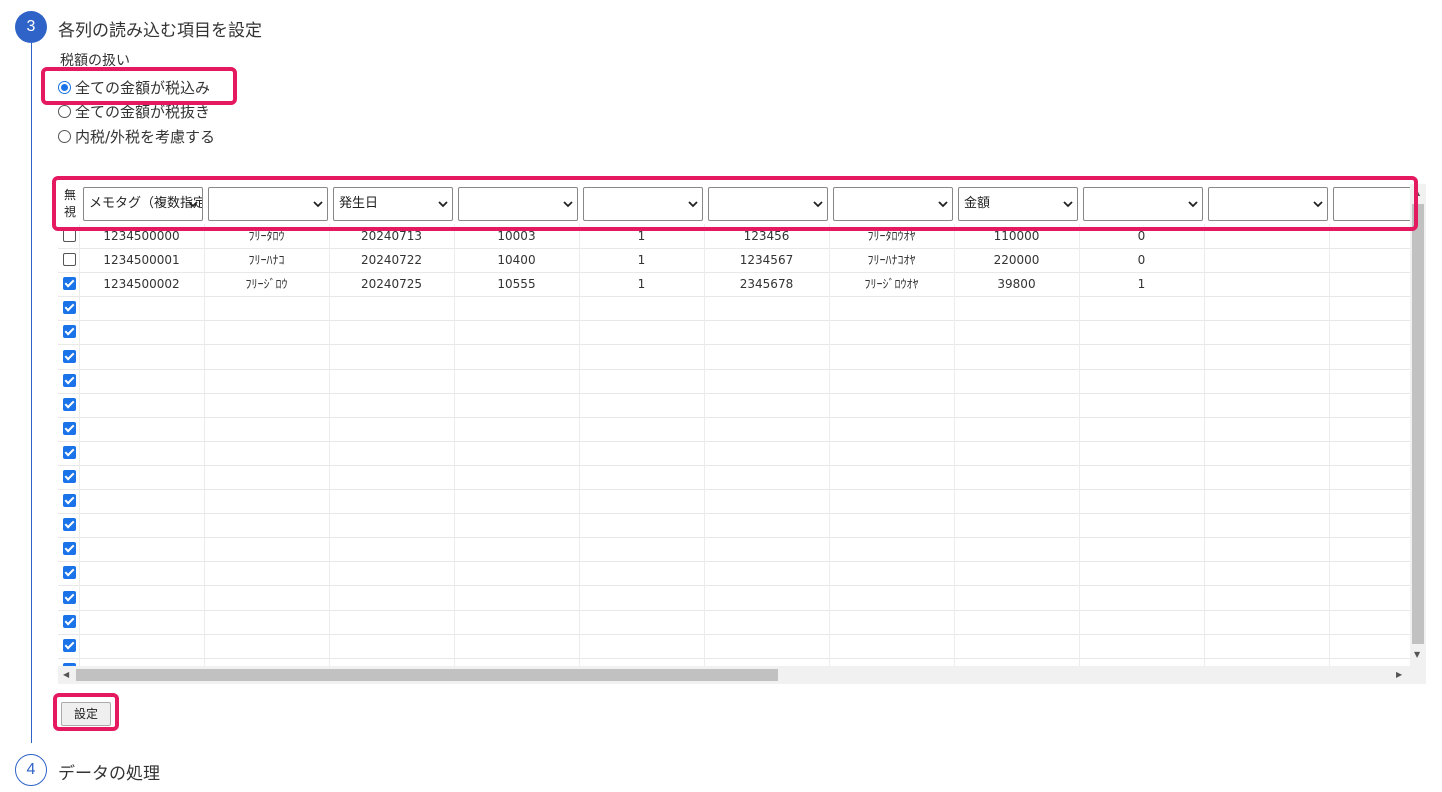 This screenshot has height=792, width=1442. I want to click on table-cell: ﾌﾘｰｼﾞﾛｳｵﾔ, so click(891, 284).